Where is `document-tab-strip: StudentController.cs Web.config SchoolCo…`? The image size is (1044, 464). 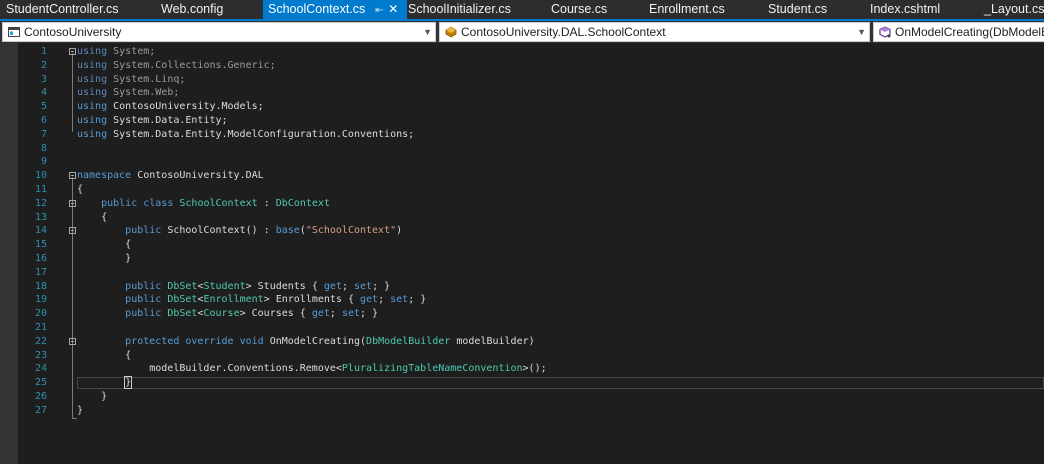
document-tab-strip: StudentController.cs Web.config SchoolCo… is located at coordinates (522, 10).